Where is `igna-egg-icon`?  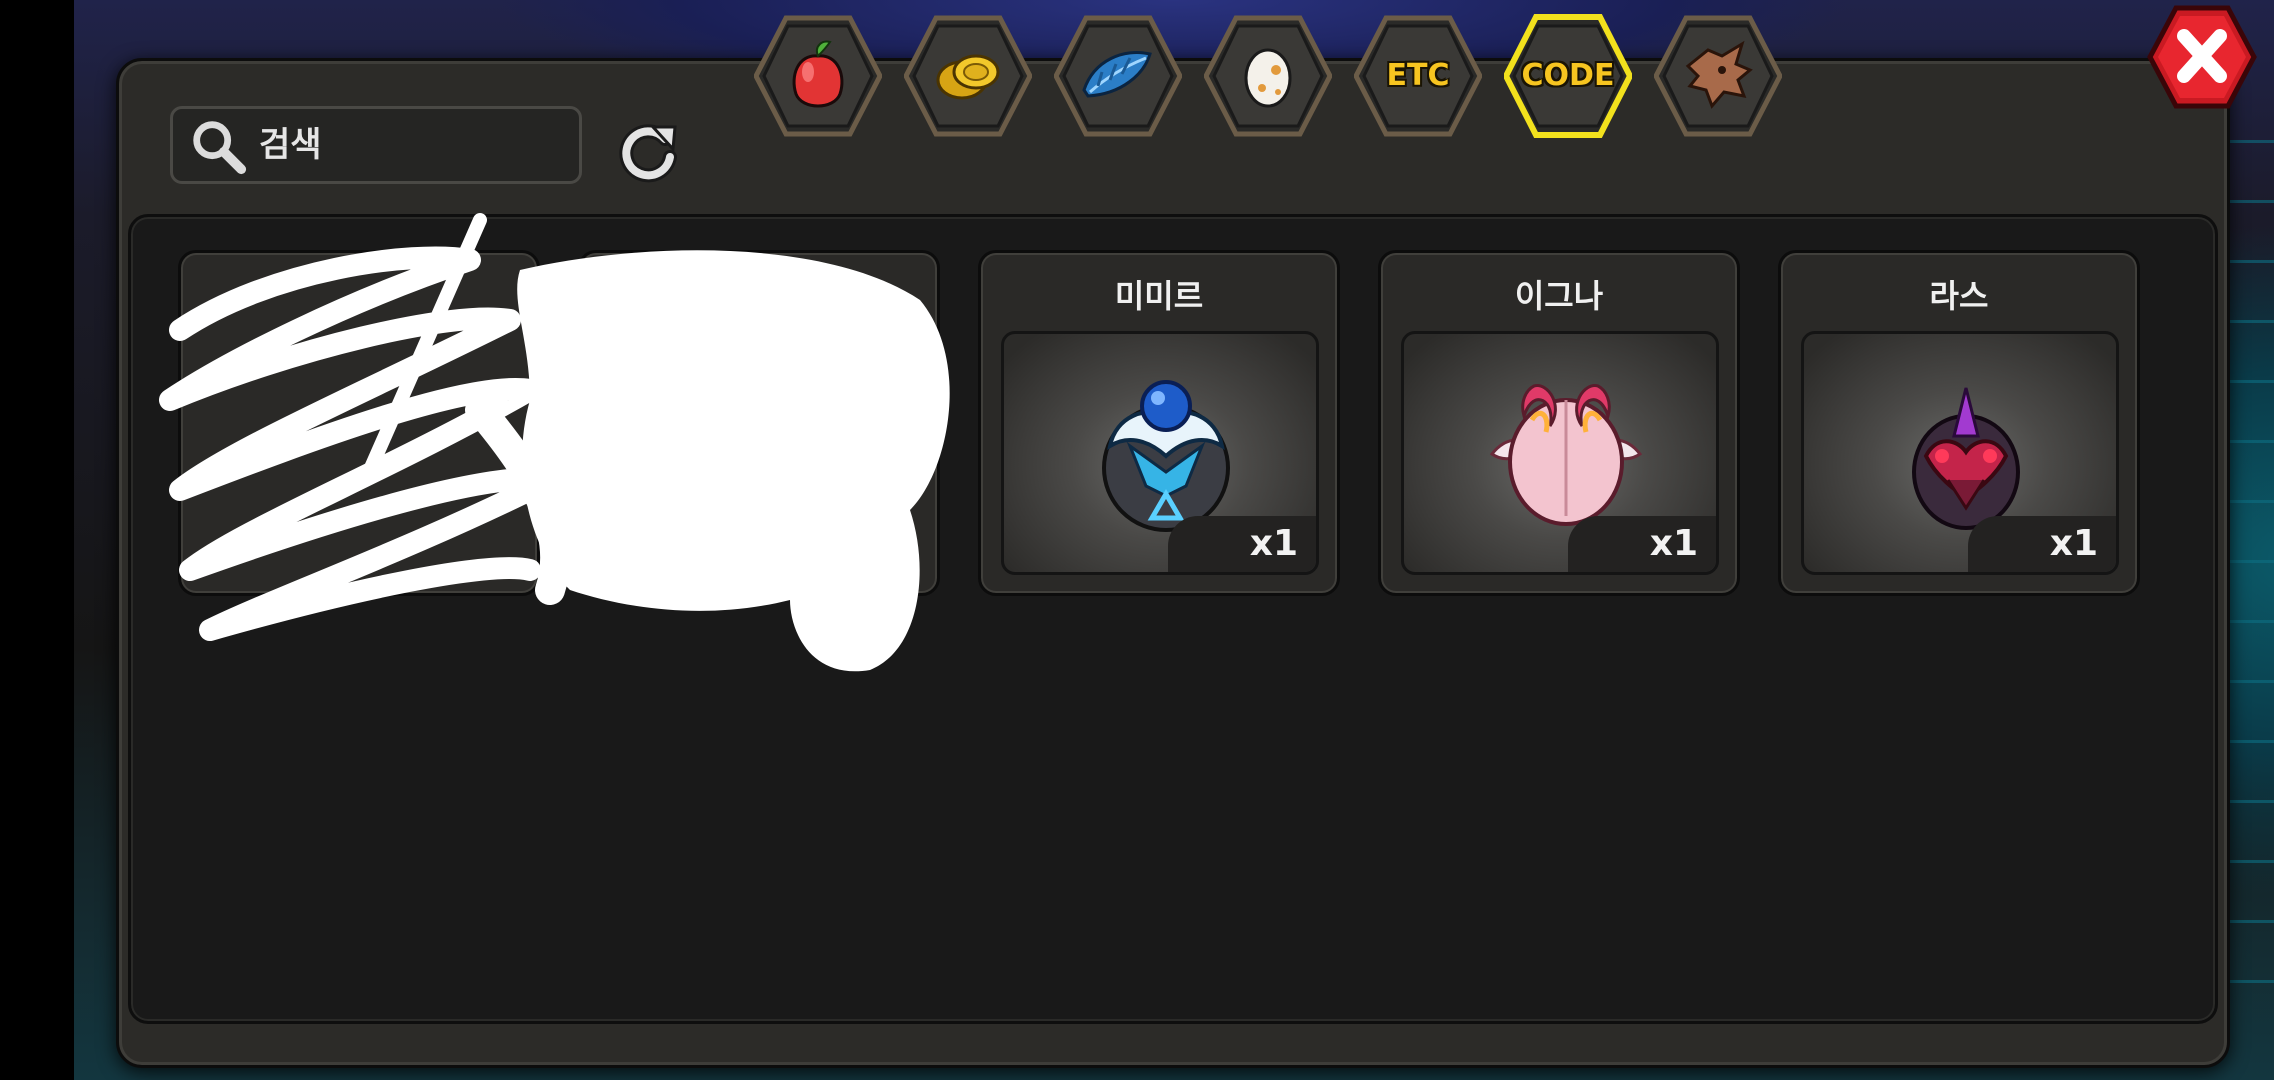
igna-egg-icon is located at coordinates (1566, 455).